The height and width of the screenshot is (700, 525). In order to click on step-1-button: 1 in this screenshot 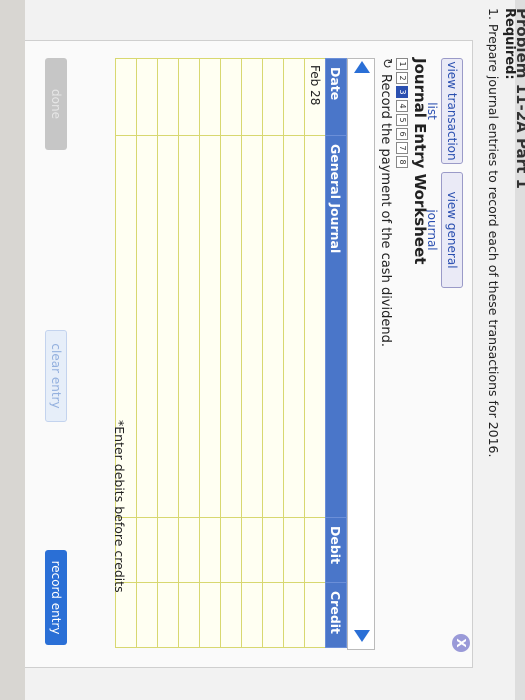, I will do `click(402, 64)`.